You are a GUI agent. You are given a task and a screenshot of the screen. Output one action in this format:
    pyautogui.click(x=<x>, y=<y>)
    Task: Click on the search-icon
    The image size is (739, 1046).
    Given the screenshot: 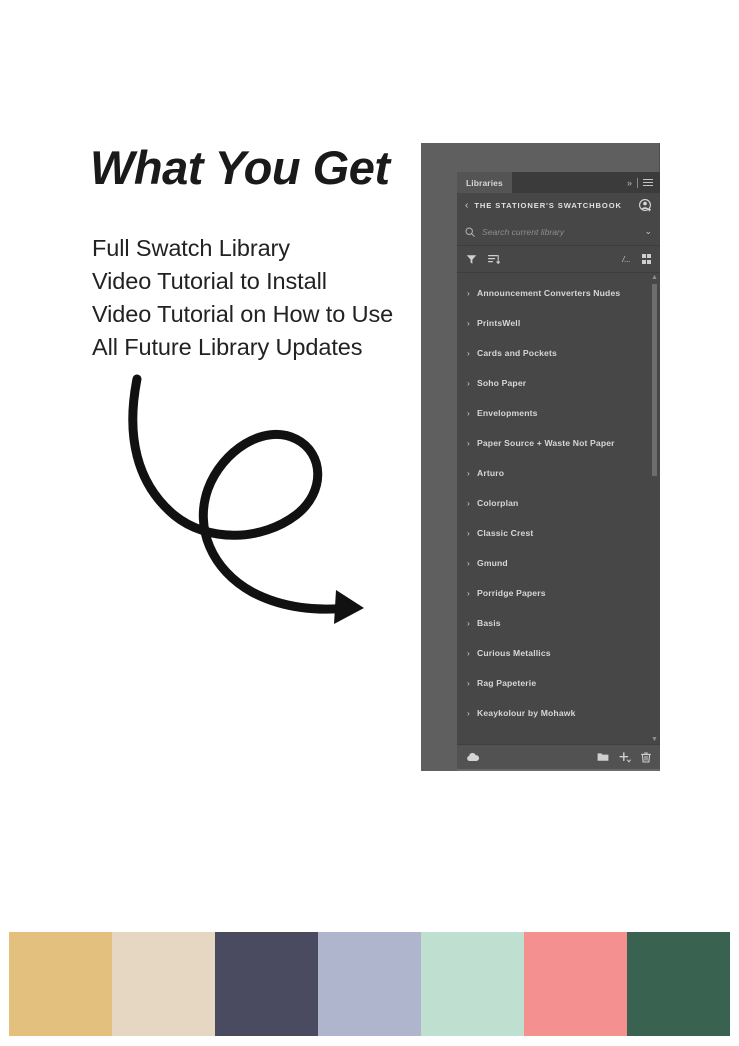 What is the action you would take?
    pyautogui.click(x=470, y=231)
    